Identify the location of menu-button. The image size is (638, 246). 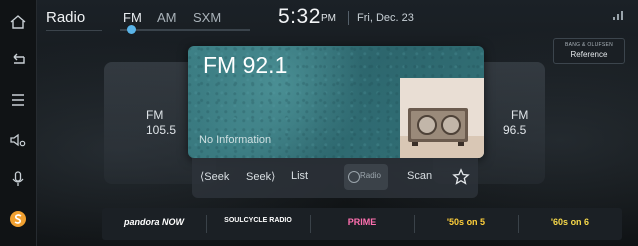
(18, 100).